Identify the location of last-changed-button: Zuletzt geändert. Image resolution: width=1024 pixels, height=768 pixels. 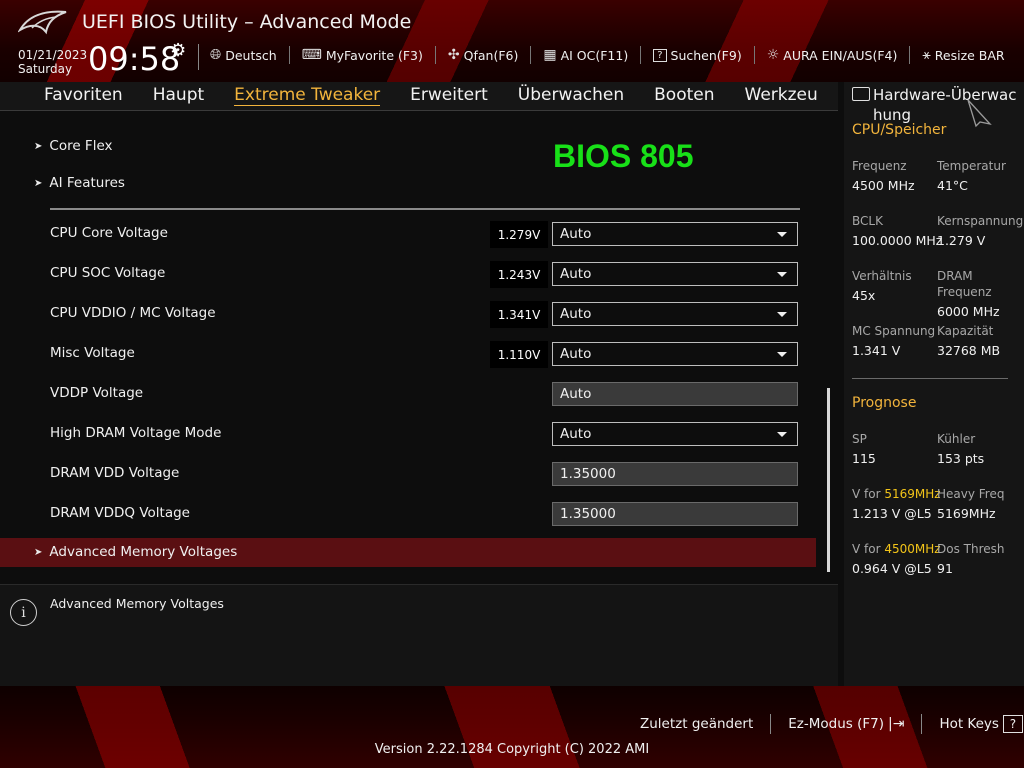
(696, 724).